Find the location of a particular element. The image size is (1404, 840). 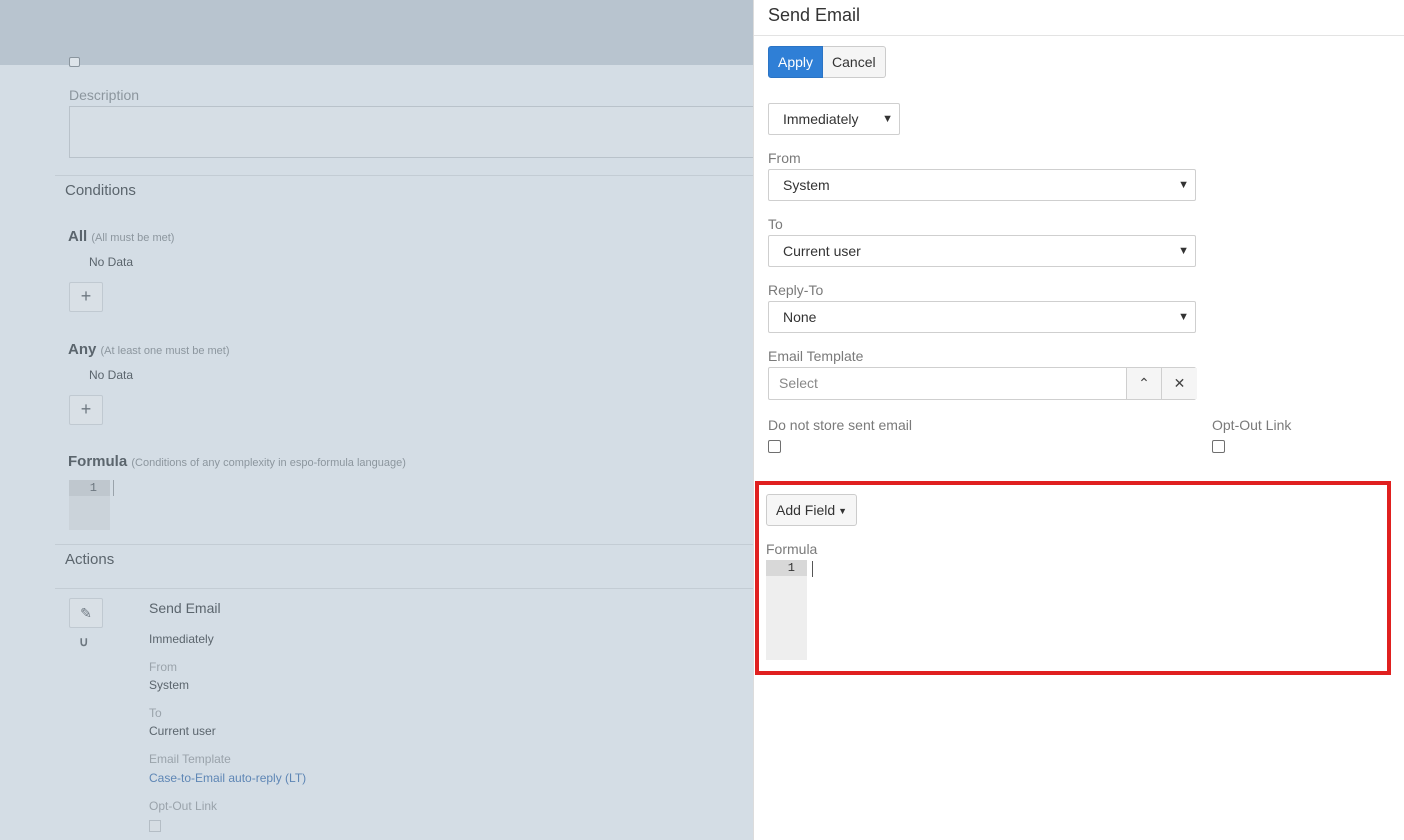

cancel-button: Cancel is located at coordinates (854, 62).